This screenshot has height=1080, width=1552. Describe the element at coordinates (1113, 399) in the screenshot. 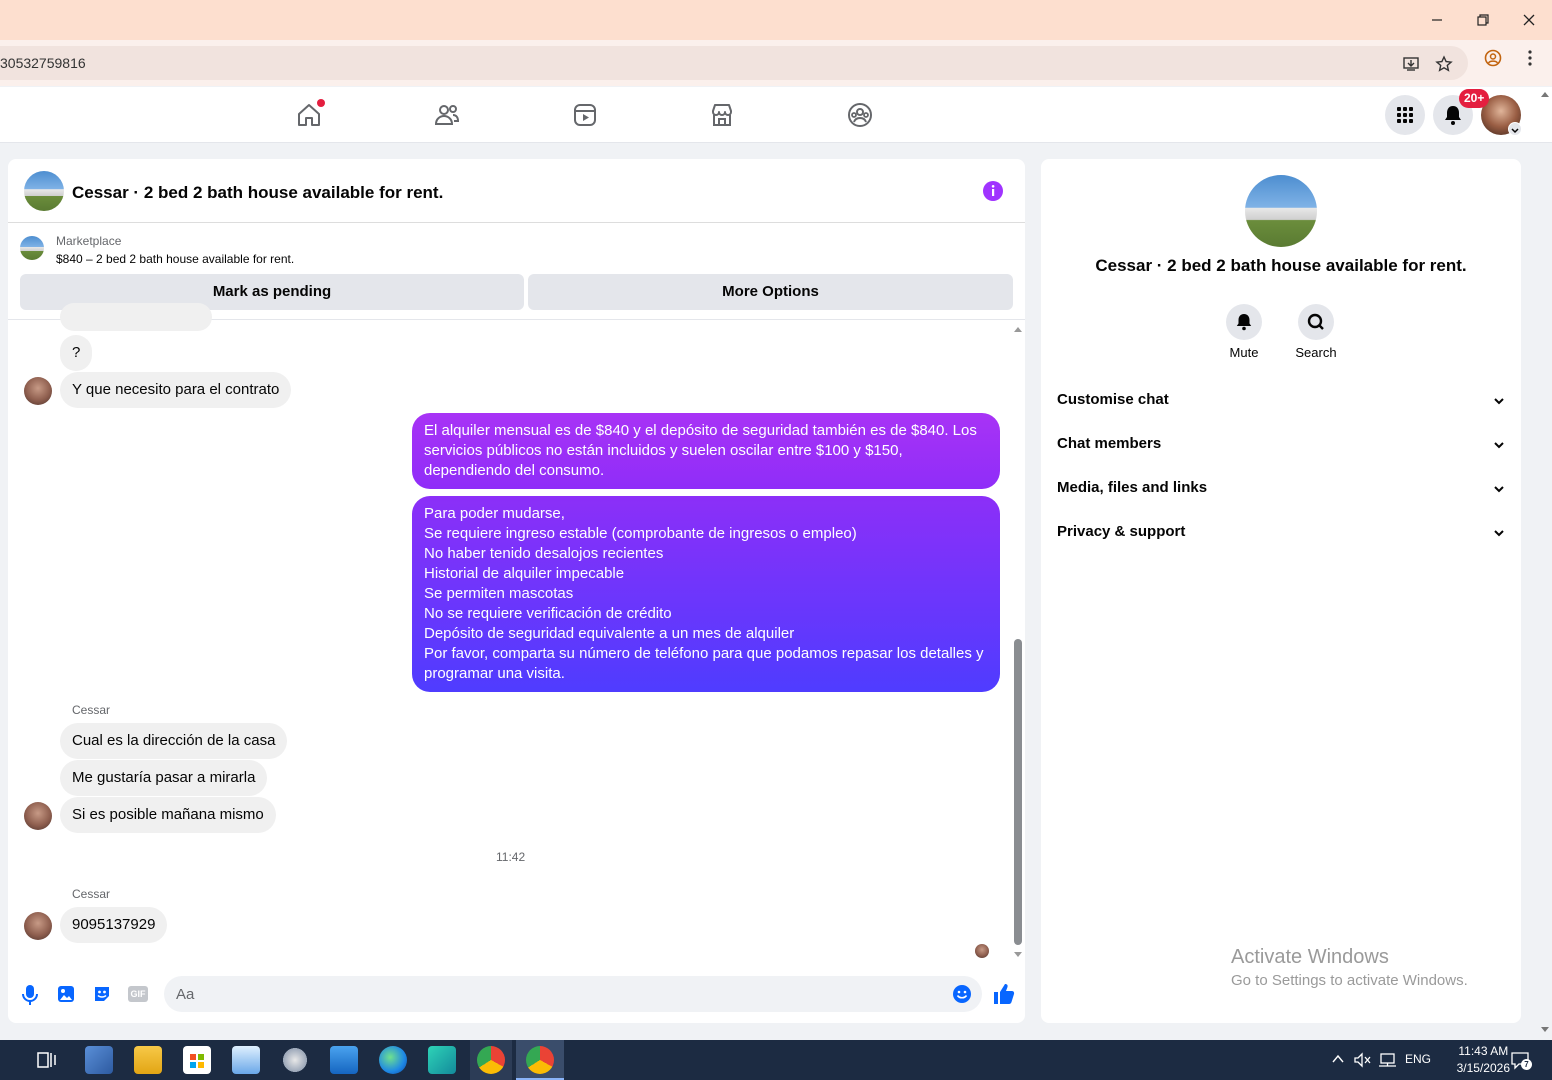

I see `section-label: Customise chat` at that location.